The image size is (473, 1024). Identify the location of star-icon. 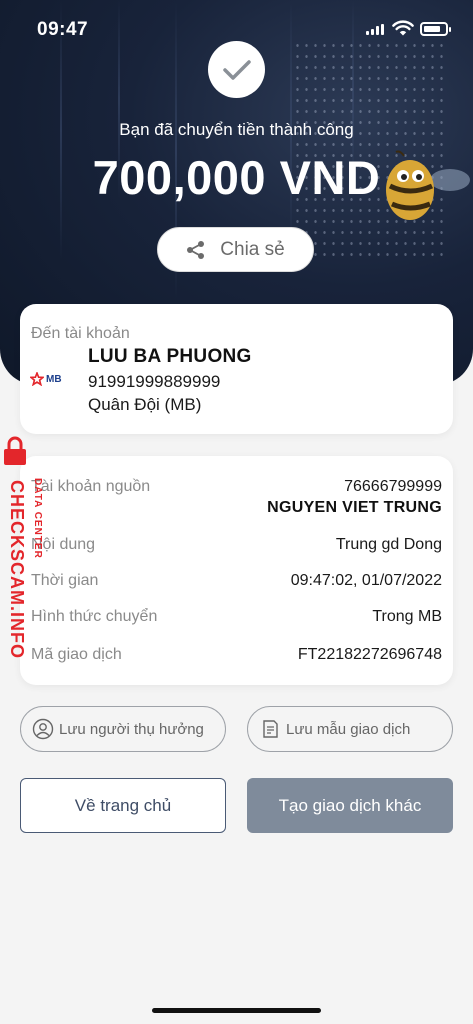
(37, 379).